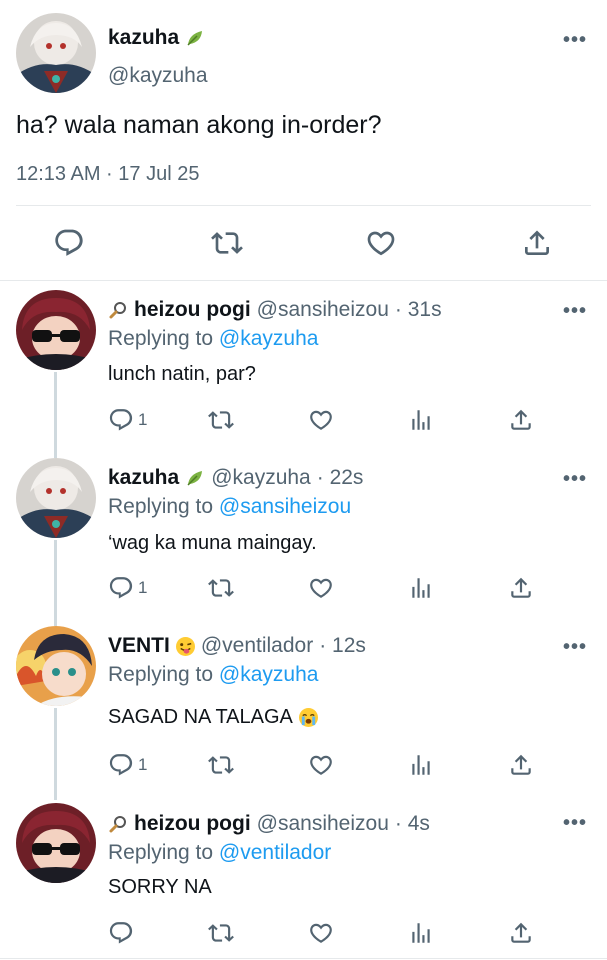  Describe the element at coordinates (212, 543) in the screenshot. I see `reply-text: ‘wag ka muna maingay.` at that location.